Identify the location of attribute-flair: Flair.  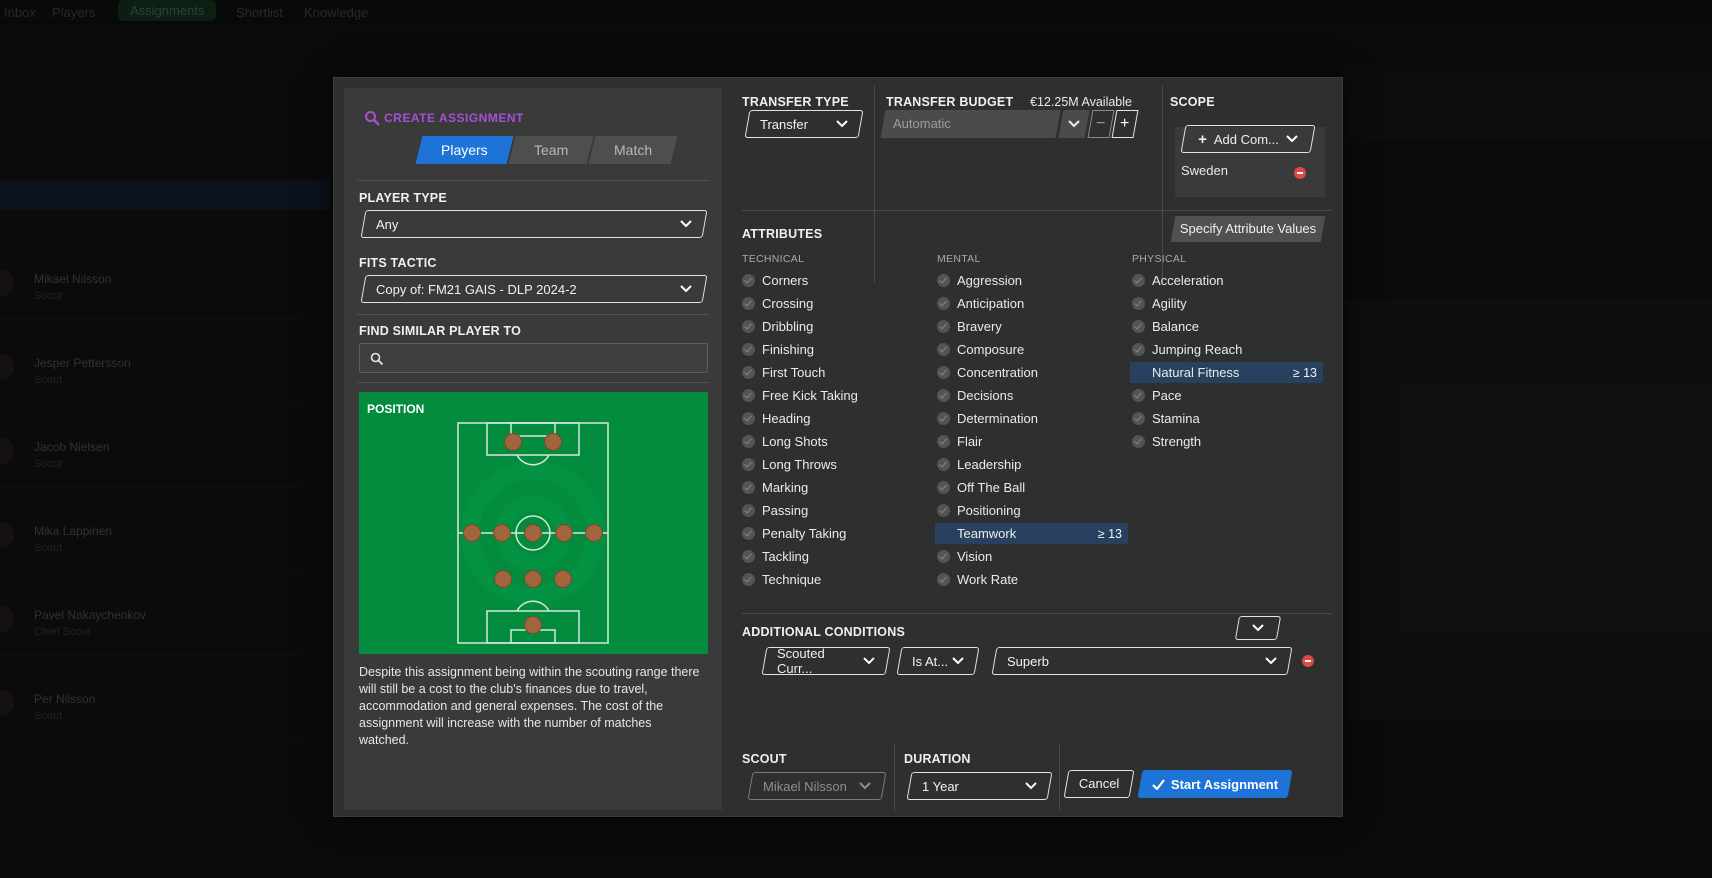
(1020, 441).